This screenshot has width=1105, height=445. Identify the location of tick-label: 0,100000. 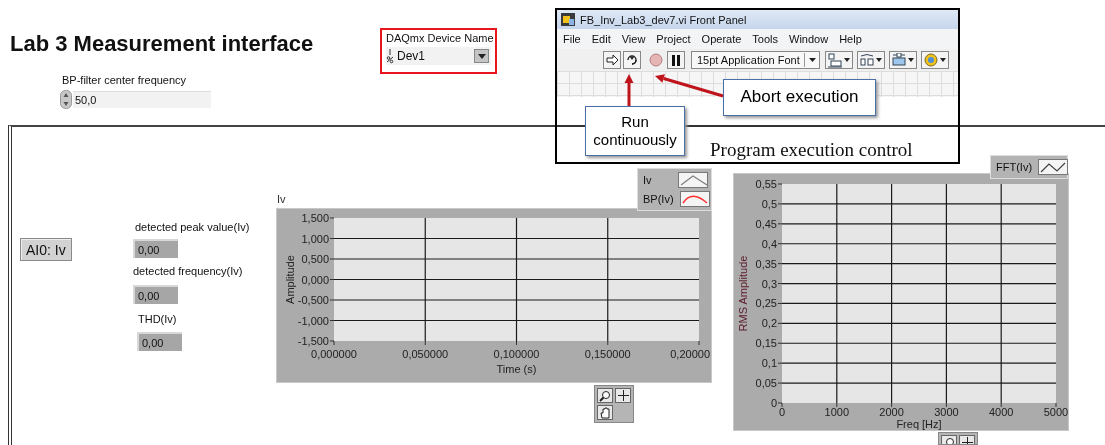
(516, 354).